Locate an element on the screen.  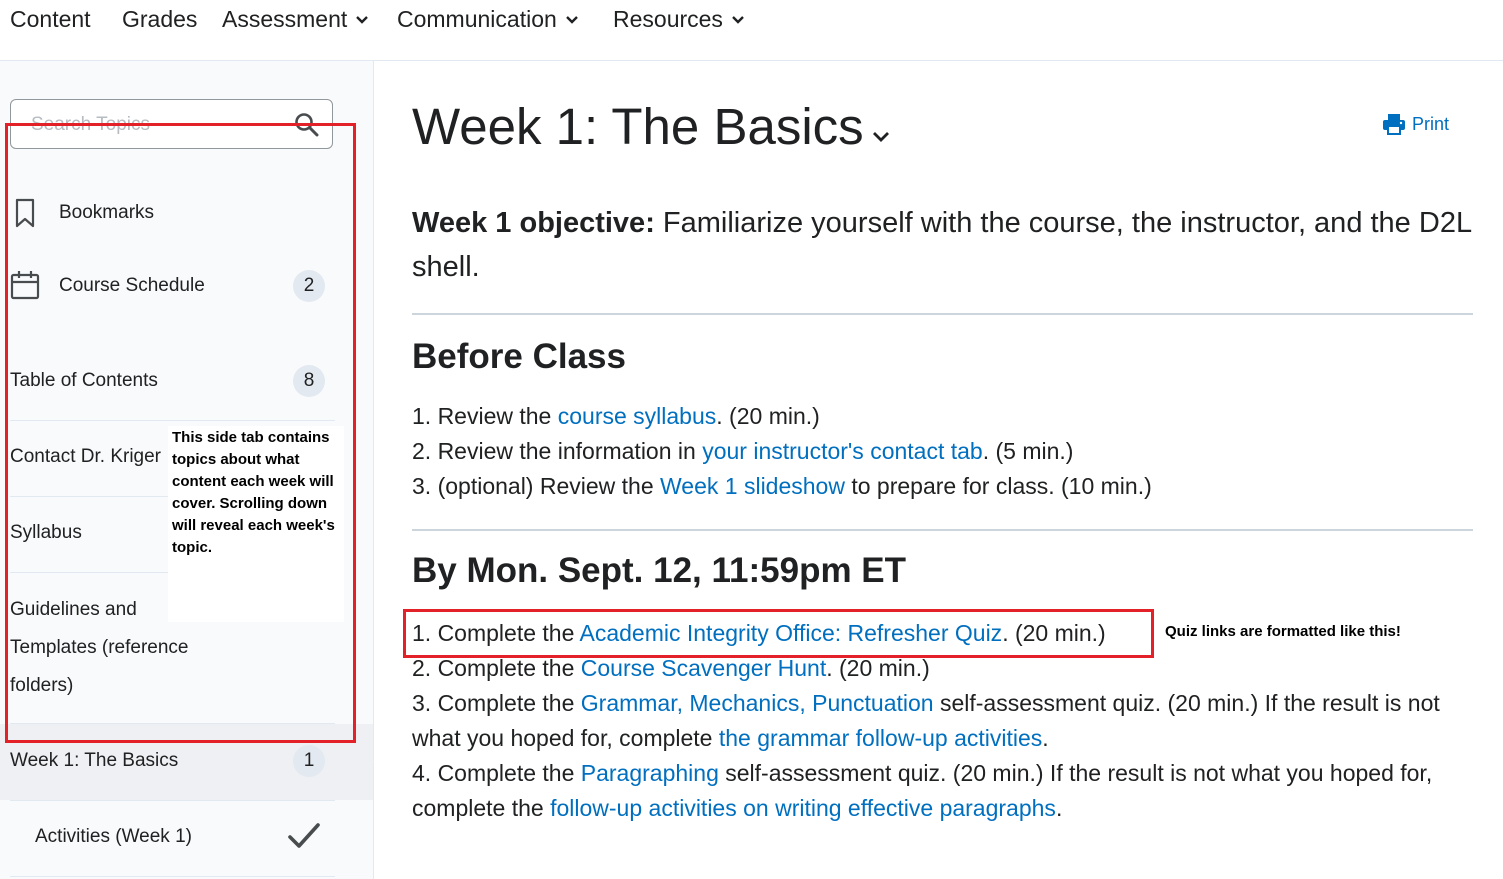
list-item-text: 4. Complete the is located at coordinates (496, 773).